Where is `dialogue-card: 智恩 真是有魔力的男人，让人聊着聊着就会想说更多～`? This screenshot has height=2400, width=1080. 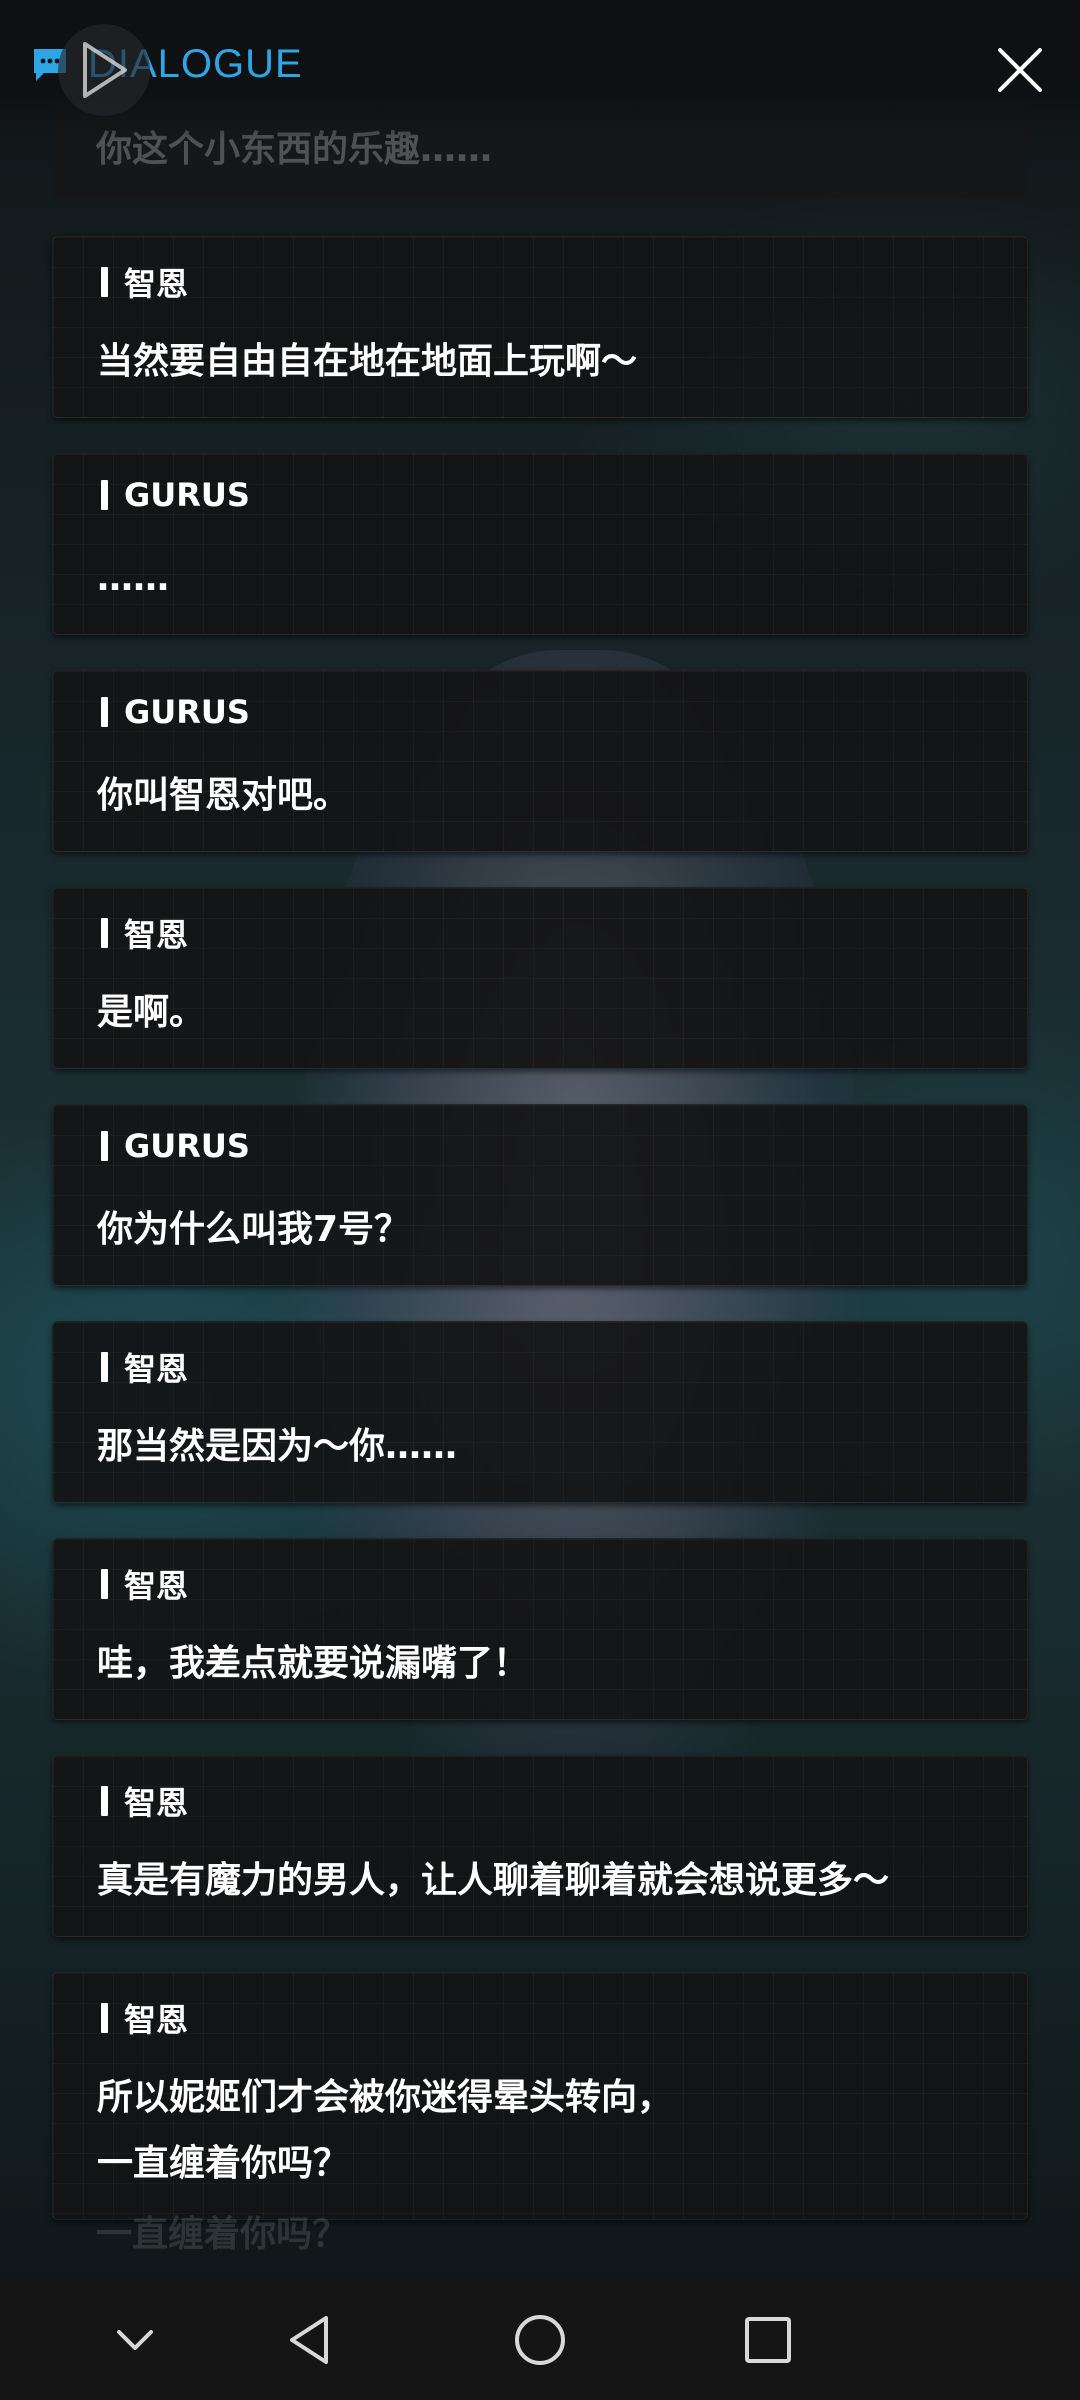
dialogue-card: 智恩 真是有魔力的男人，让人聊着聊着就会想说更多～ is located at coordinates (540, 1846).